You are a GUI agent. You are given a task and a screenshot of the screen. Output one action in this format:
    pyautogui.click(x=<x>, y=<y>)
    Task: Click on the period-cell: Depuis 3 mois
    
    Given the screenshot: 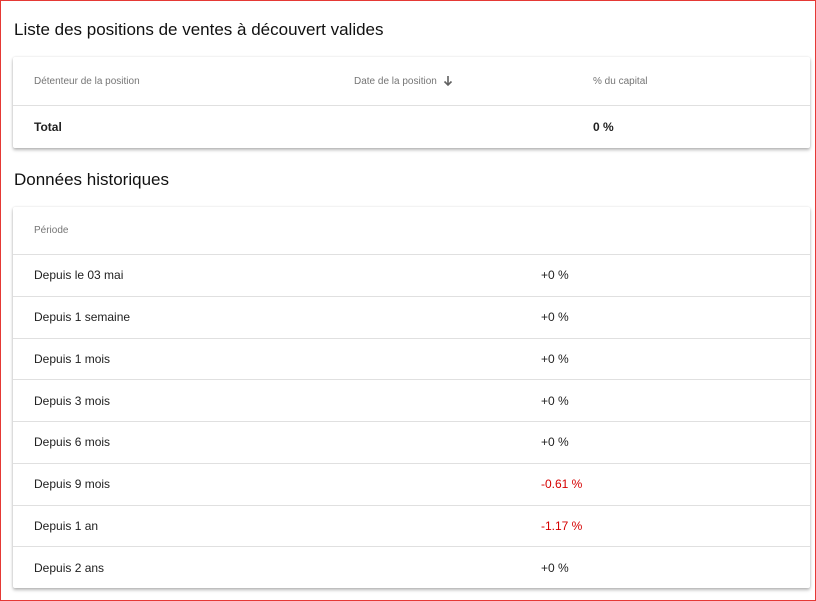 What is the action you would take?
    pyautogui.click(x=72, y=400)
    